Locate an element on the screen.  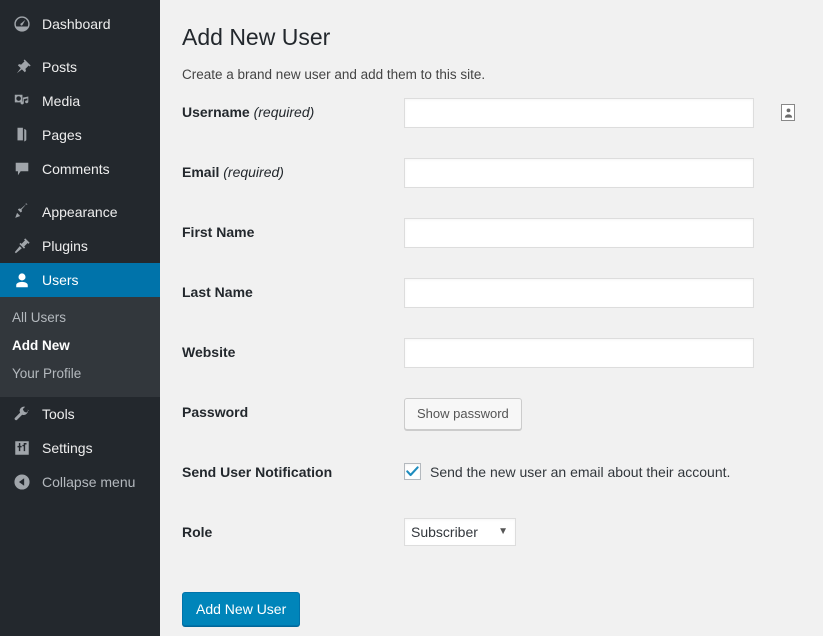
page-title: Add New User is located at coordinates (256, 37).